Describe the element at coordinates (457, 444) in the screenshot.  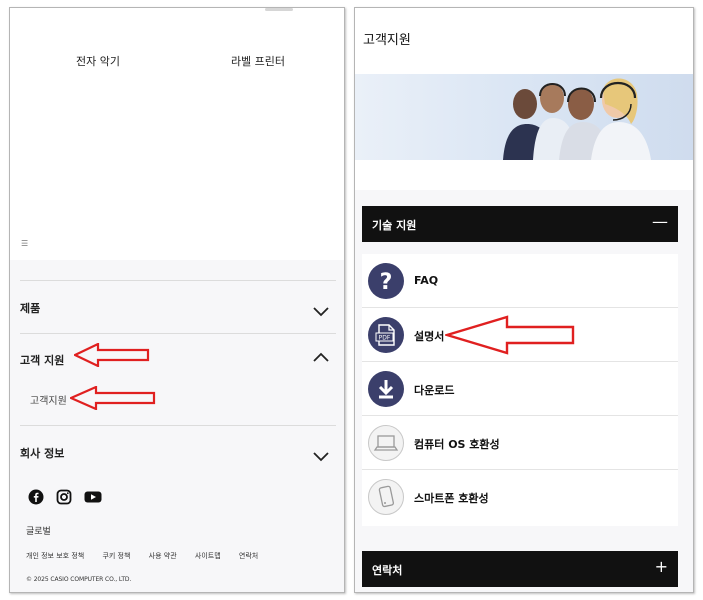
I see `support-item-label: 컴퓨터 OS 호환성` at that location.